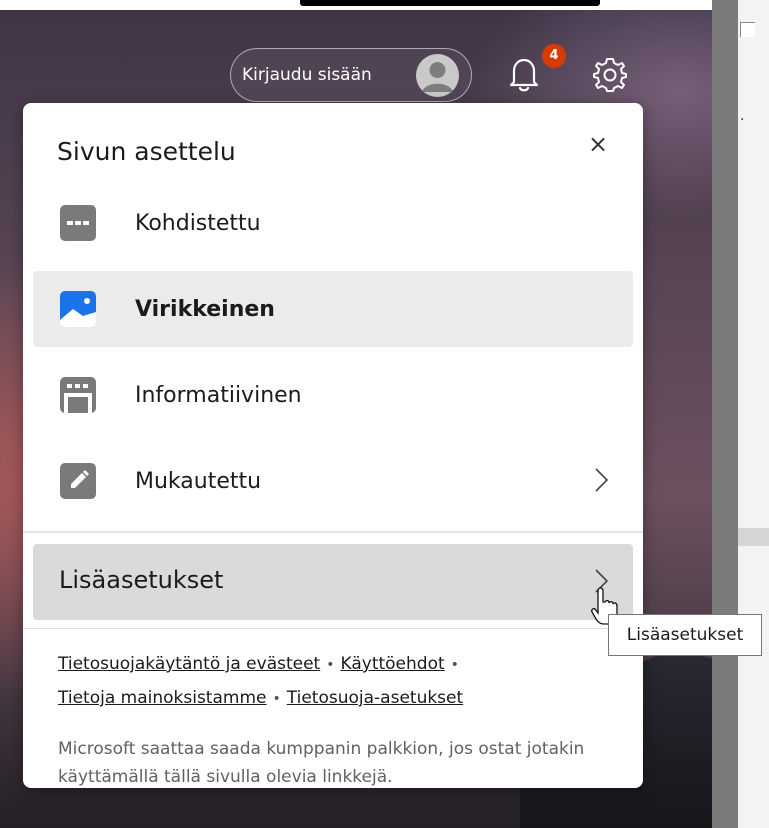 This screenshot has height=828, width=769. What do you see at coordinates (437, 75) in the screenshot?
I see `avatar-icon` at bounding box center [437, 75].